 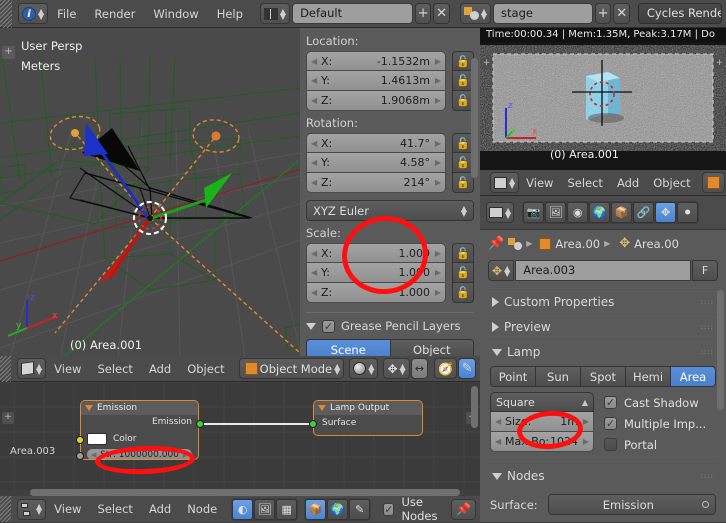 What do you see at coordinates (368, 408) in the screenshot?
I see `node-lamp-output-header: Lamp Output` at bounding box center [368, 408].